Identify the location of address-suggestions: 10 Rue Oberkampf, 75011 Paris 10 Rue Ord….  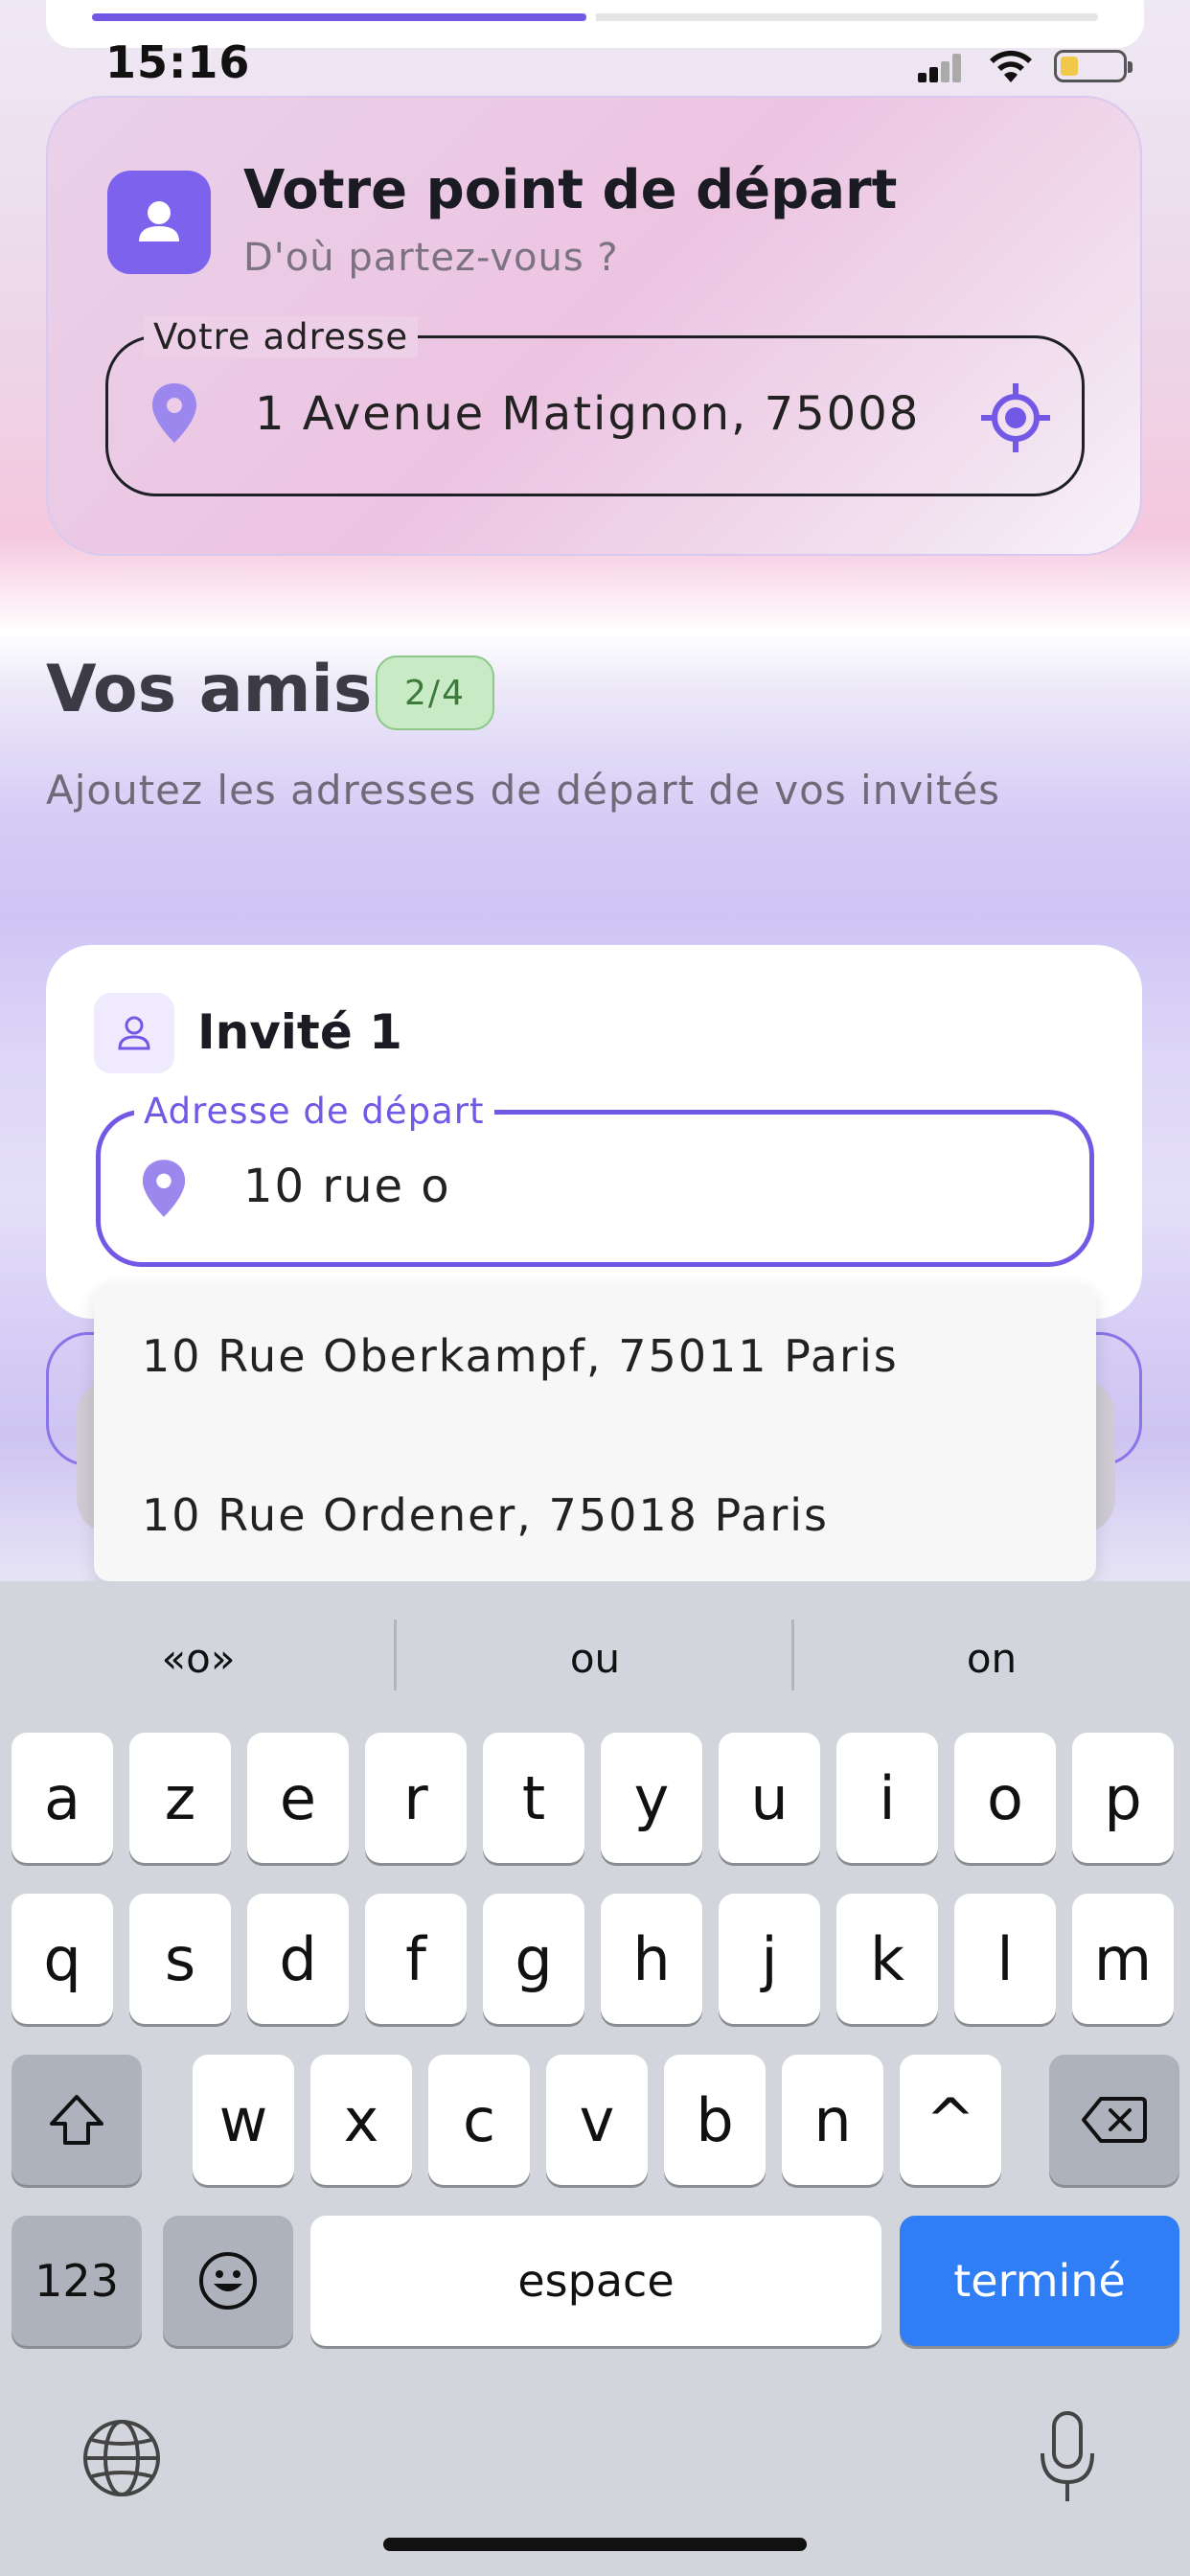
(595, 1433).